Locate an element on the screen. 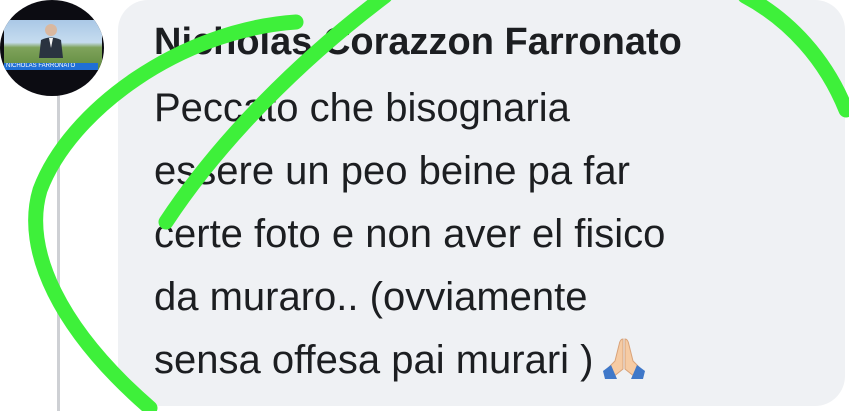  comment-line: da muraro.. (ovviamente is located at coordinates (371, 297).